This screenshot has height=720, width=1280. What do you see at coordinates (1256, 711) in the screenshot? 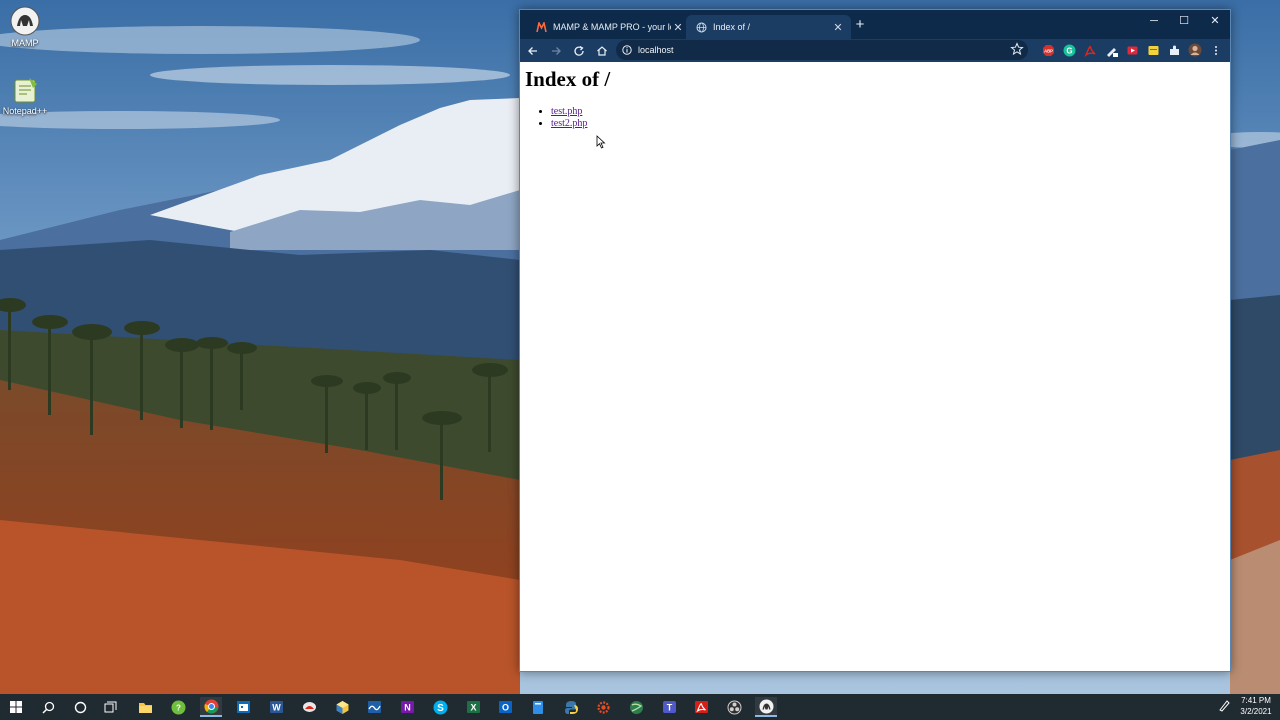
I see `clock-date: 3/2/2021` at bounding box center [1256, 711].